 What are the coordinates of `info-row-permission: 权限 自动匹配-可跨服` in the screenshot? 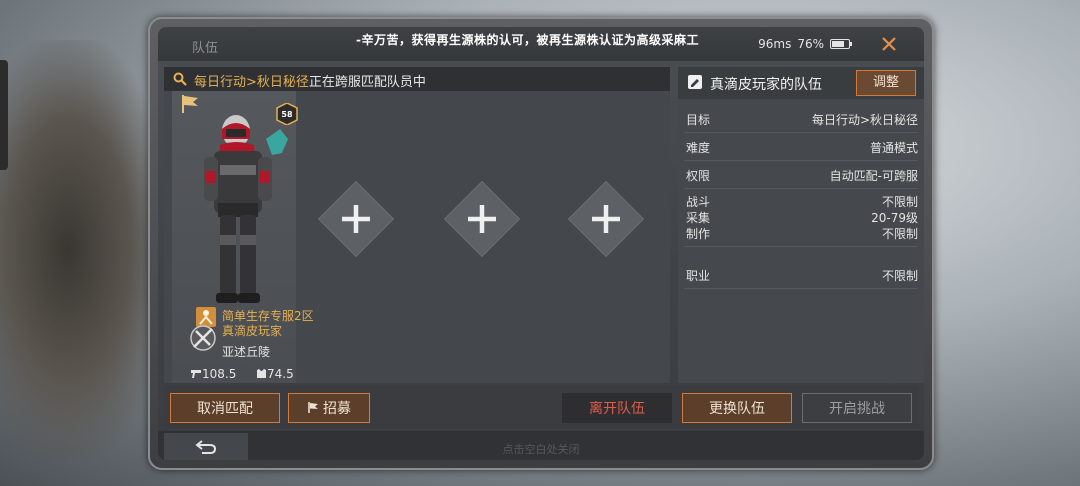 It's located at (801, 175).